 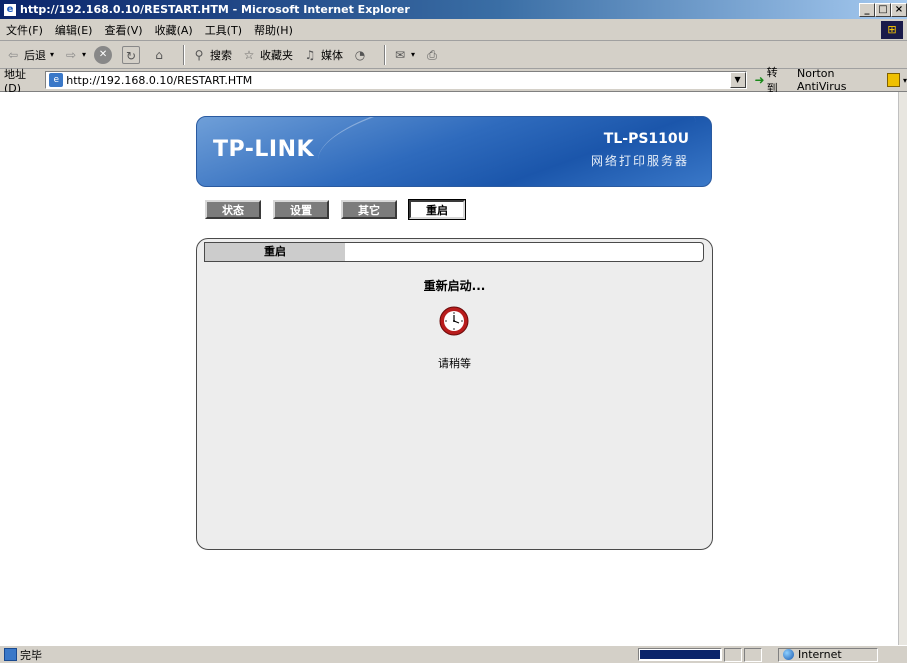 I want to click on page-done-icon, so click(x=10, y=654).